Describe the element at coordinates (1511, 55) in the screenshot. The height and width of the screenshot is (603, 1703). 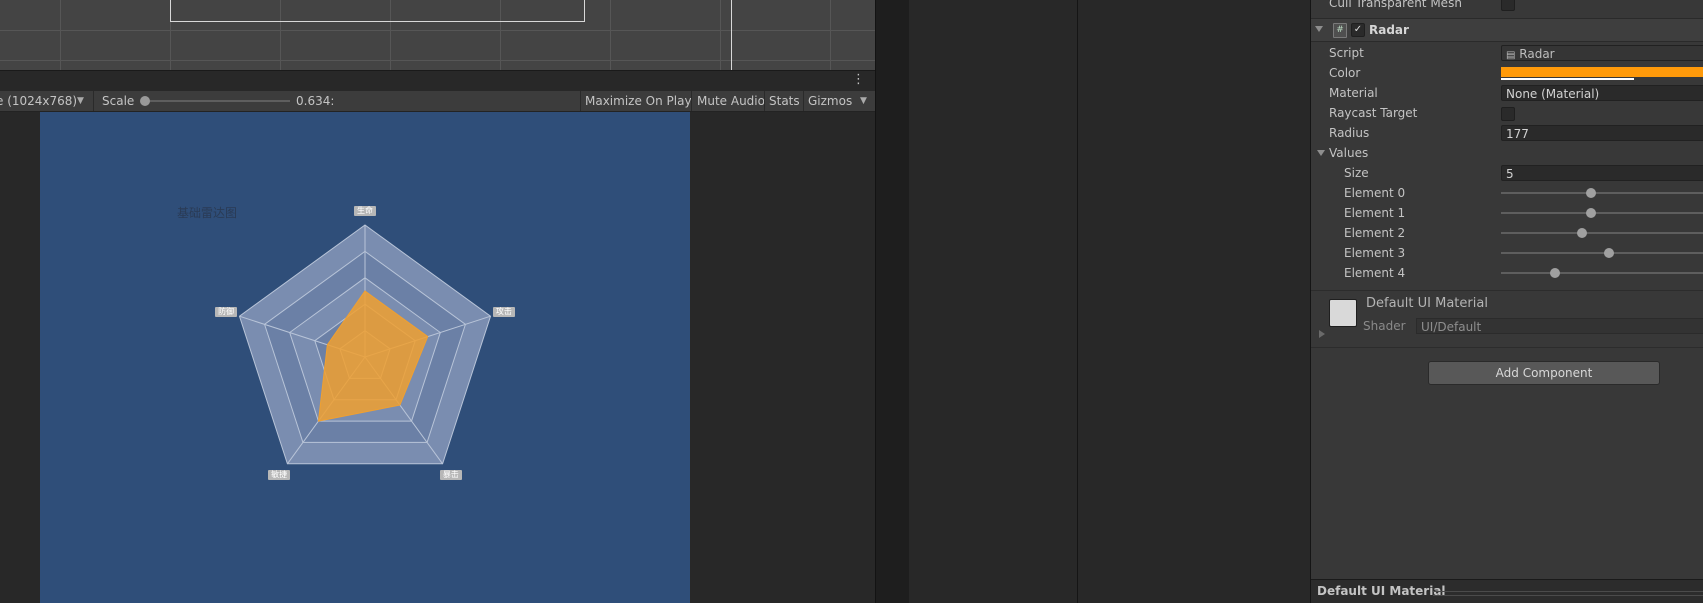
I see `script-file-icon: ▤` at that location.